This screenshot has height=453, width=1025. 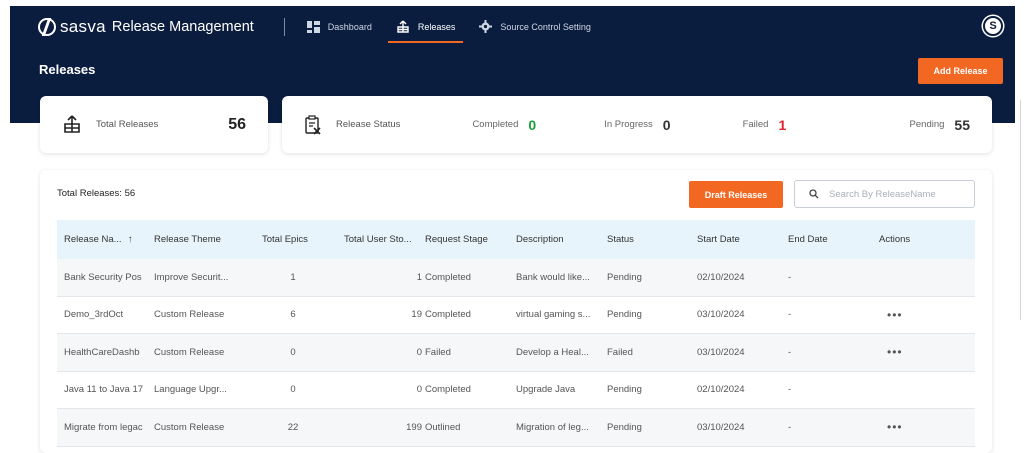 What do you see at coordinates (414, 427) in the screenshot?
I see `cell-total-user-stories: 199` at bounding box center [414, 427].